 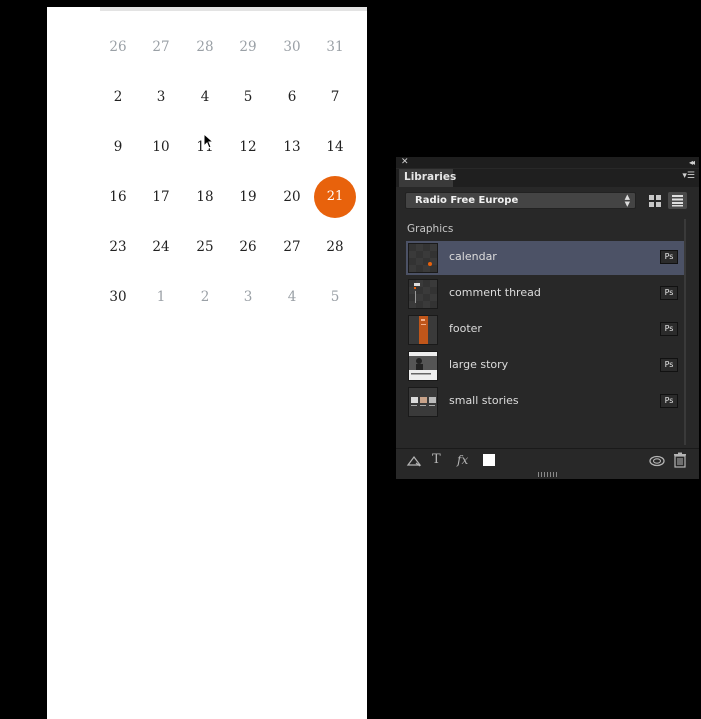 I want to click on library-item-comment-thread: comment thread Ps, so click(x=545, y=294).